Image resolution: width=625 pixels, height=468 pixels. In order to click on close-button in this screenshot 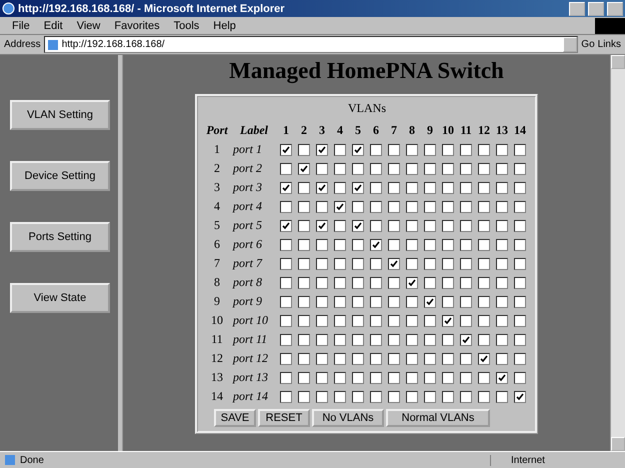, I will do `click(615, 9)`.